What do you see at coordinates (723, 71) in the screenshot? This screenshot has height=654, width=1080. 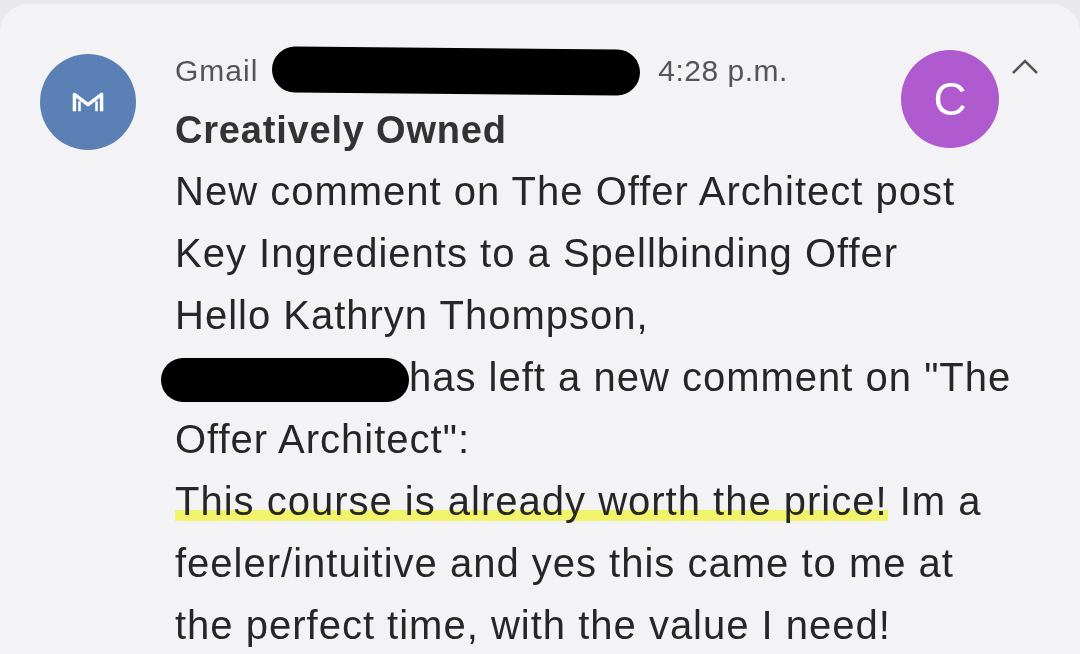 I see `notification-time: 4:28 p.m.` at bounding box center [723, 71].